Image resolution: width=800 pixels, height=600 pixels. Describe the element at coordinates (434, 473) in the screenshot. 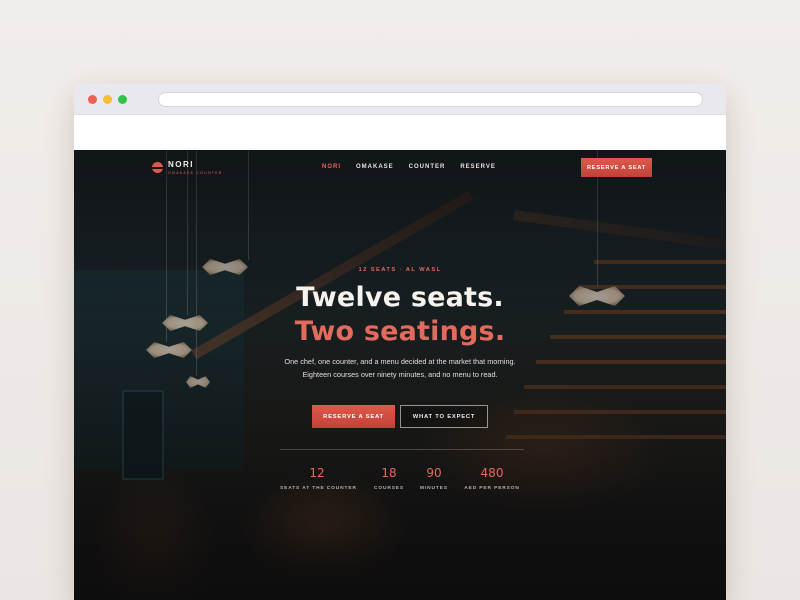

I see `stat-value: 90` at that location.